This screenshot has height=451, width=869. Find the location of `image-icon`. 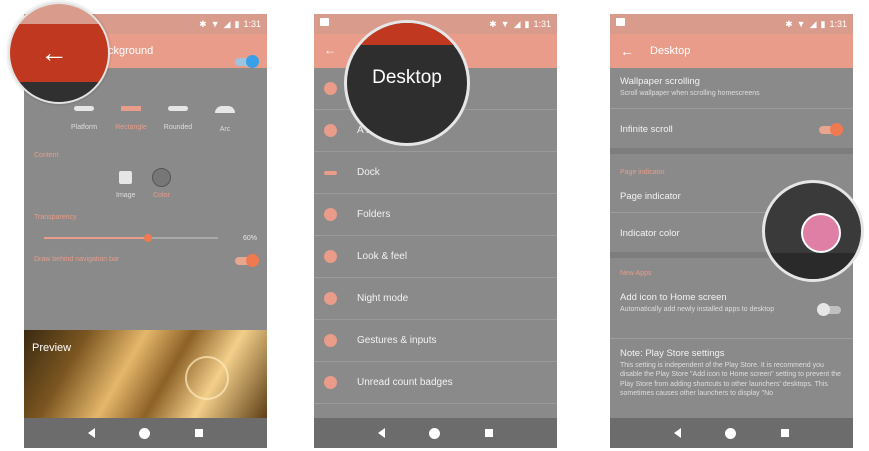

image-icon is located at coordinates (126, 177).